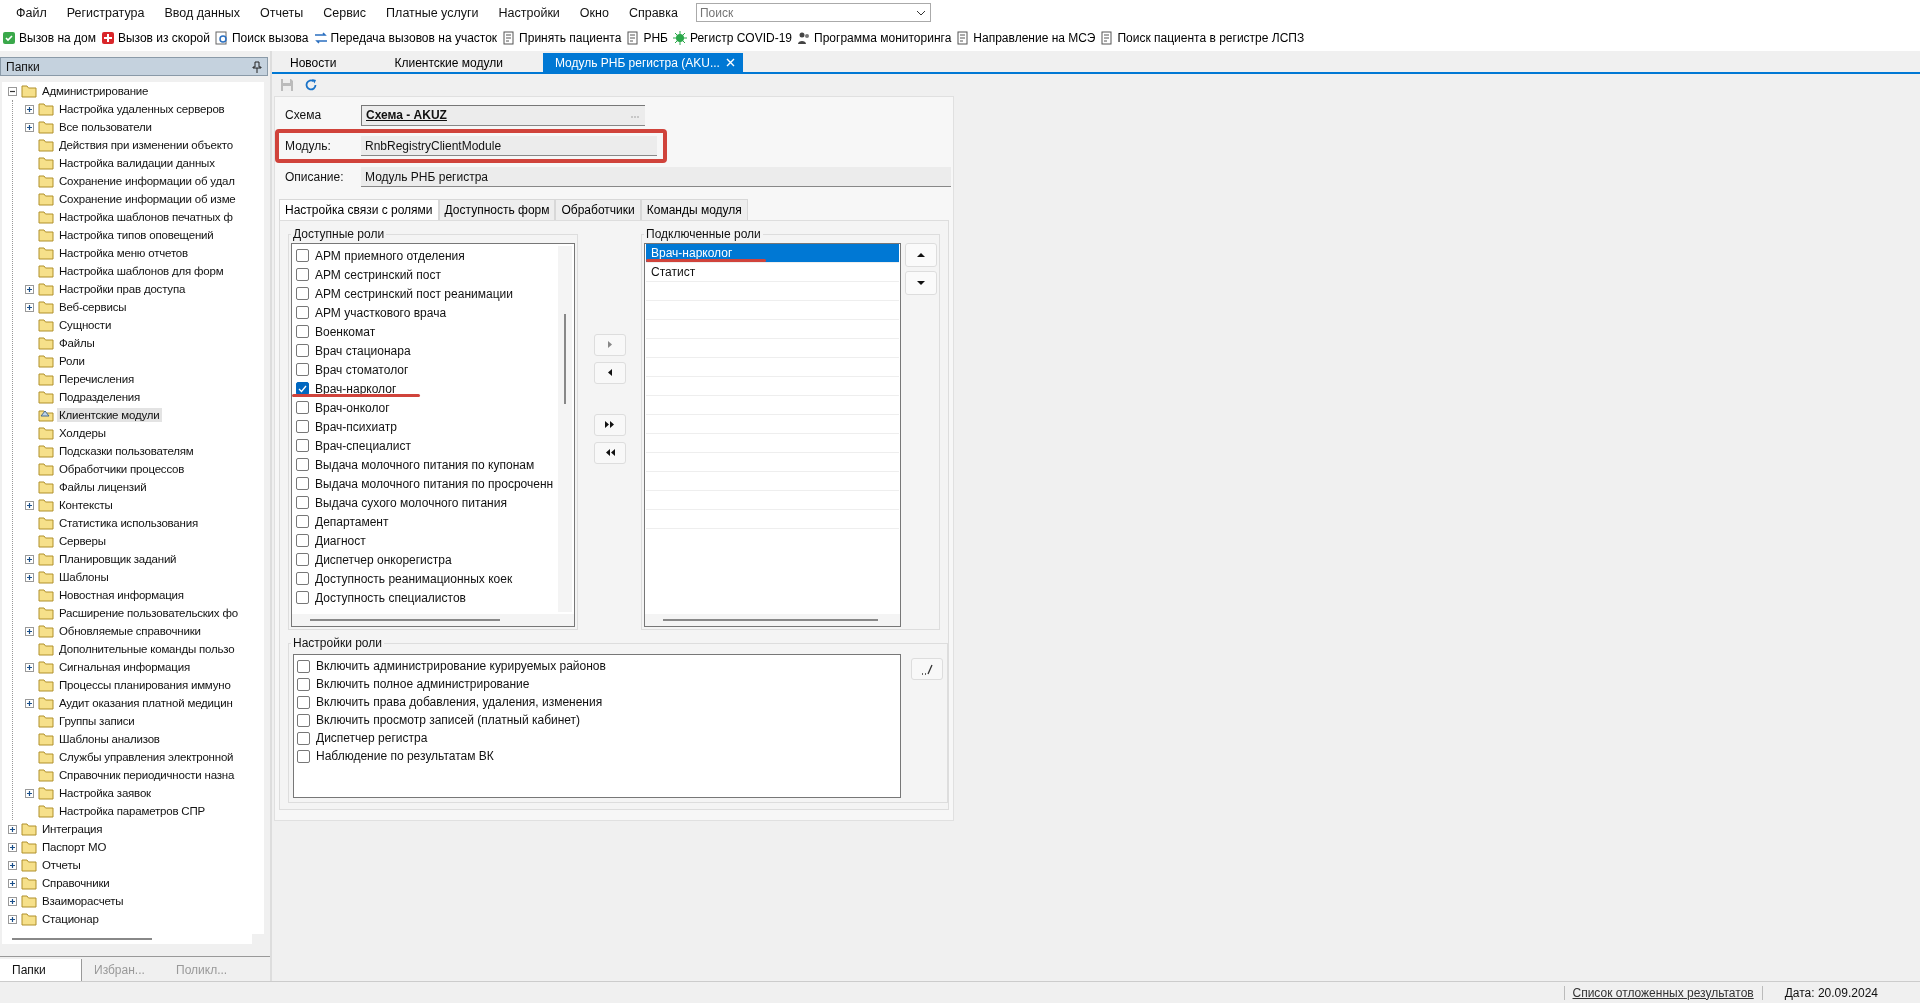 This screenshot has height=1003, width=1920. I want to click on tree-item: Сохранение информации об удал, so click(147, 181).